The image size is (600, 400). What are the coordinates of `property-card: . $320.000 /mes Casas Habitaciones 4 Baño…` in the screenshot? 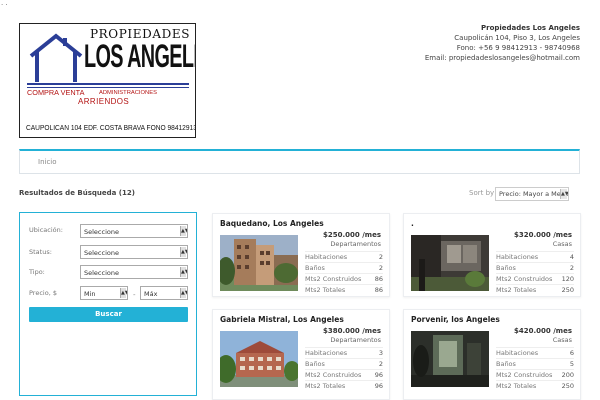 It's located at (492, 255).